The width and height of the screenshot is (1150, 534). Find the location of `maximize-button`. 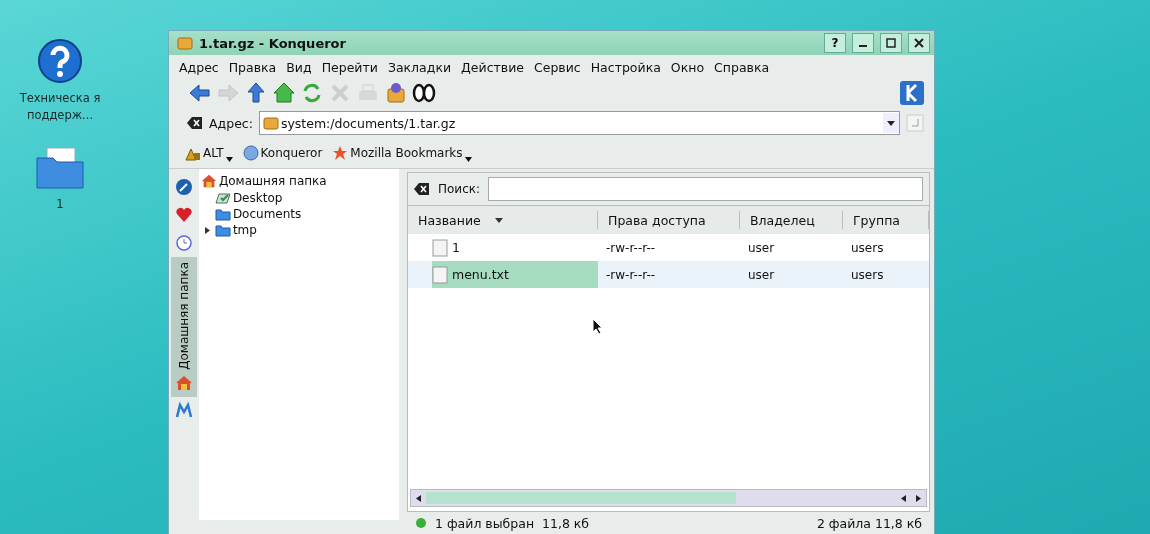

maximize-button is located at coordinates (891, 43).